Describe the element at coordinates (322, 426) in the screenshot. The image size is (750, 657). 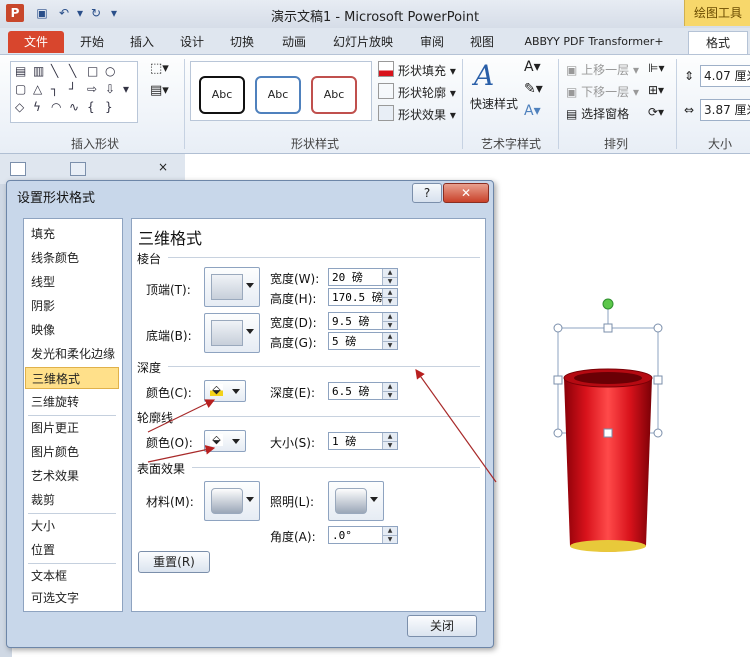
I see `annotation-arrows` at that location.